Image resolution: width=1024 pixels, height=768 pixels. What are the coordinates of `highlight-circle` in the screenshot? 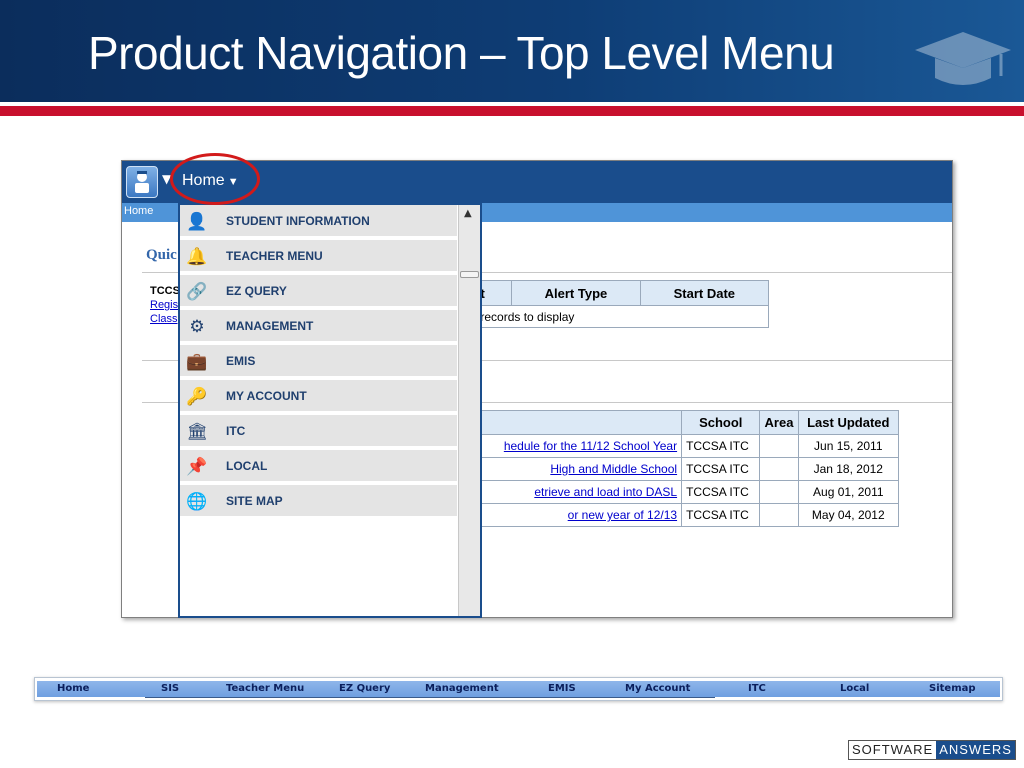 It's located at (215, 179).